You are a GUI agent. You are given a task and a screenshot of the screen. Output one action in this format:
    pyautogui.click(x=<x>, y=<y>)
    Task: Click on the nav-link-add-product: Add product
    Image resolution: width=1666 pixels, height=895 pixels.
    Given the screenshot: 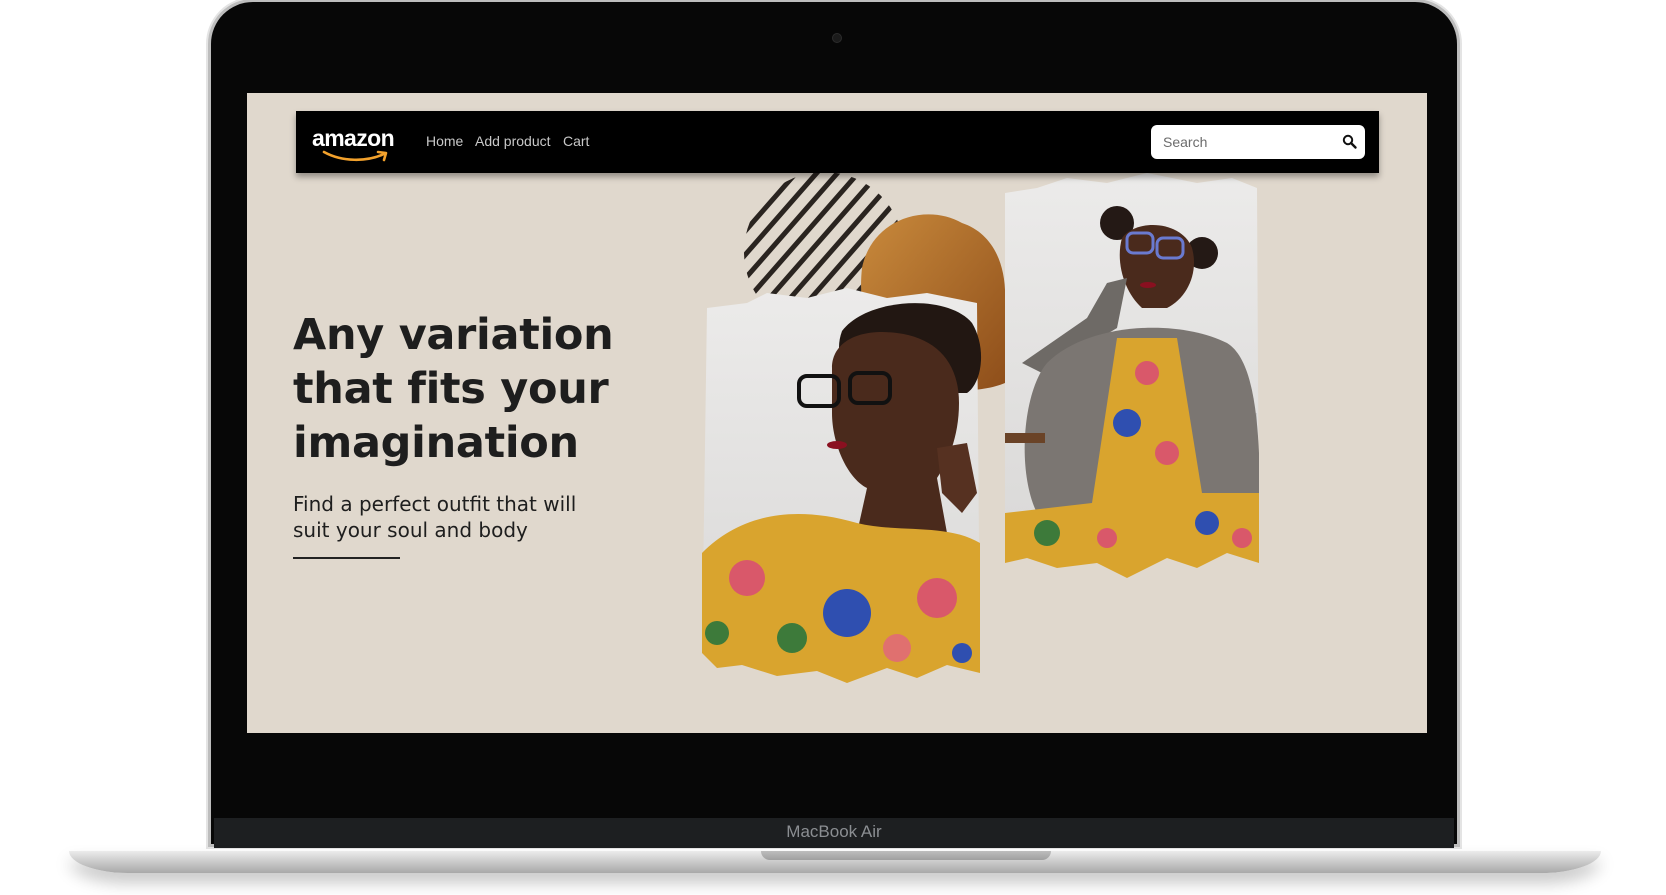 What is the action you would take?
    pyautogui.click(x=513, y=141)
    